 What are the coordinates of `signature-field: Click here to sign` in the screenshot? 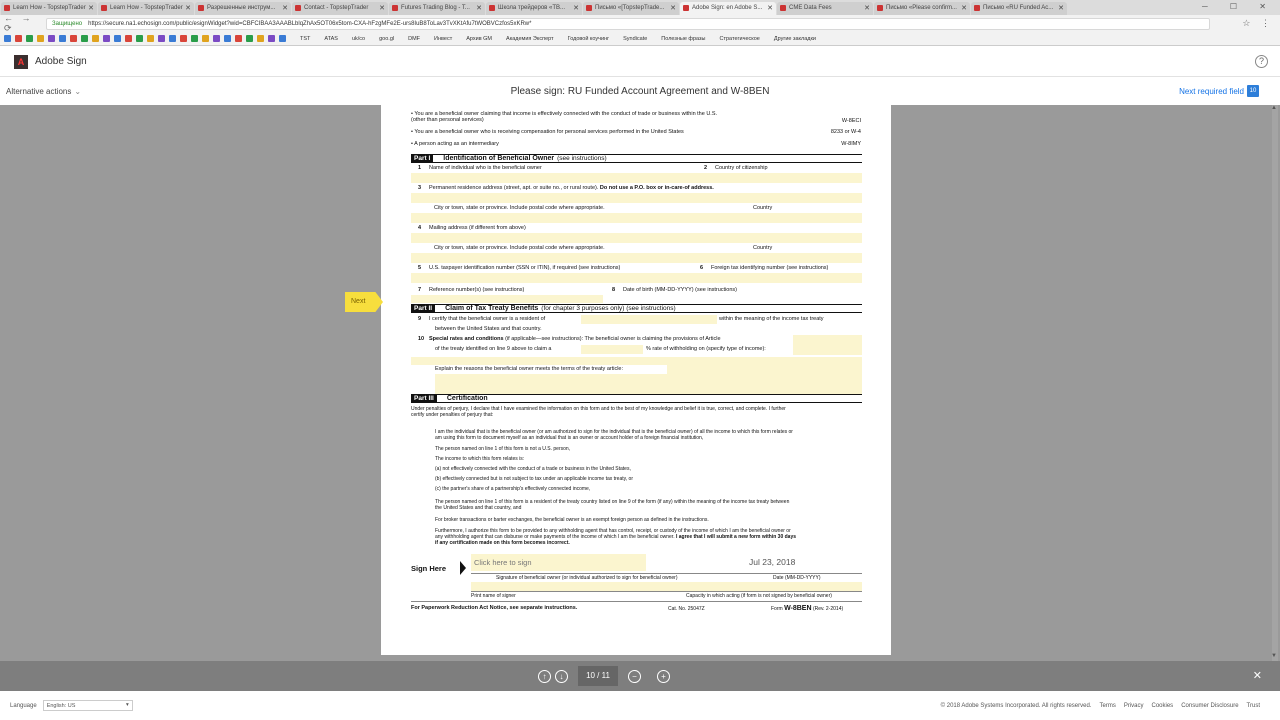 It's located at (558, 562).